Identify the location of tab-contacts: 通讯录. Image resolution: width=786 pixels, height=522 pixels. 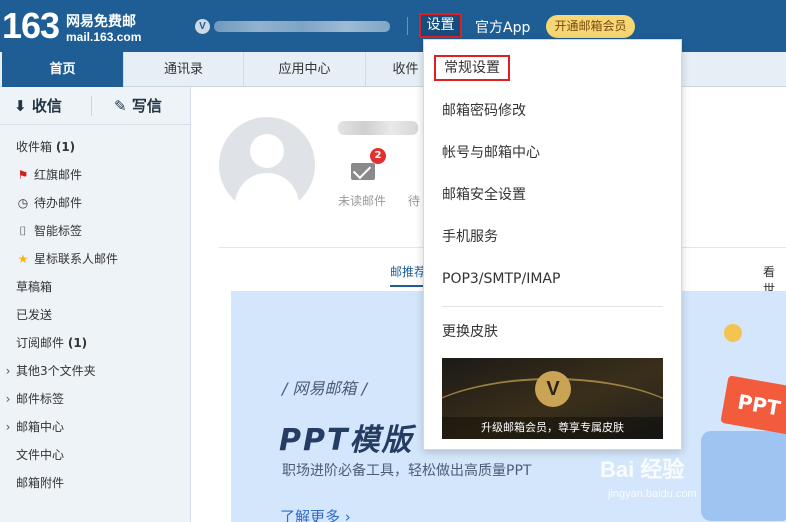
(184, 69).